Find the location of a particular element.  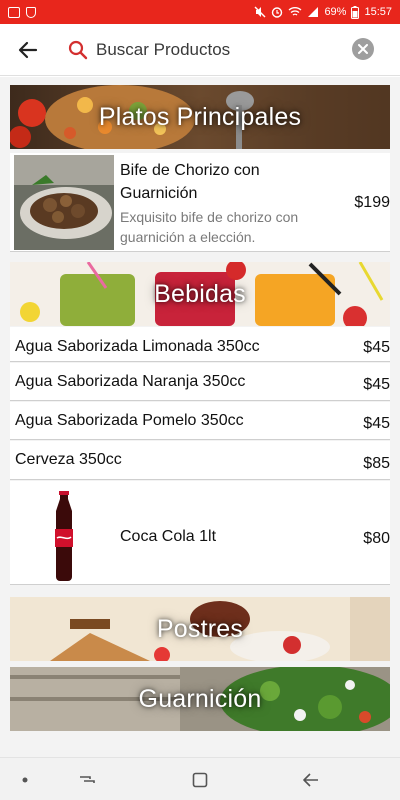

home-button is located at coordinates (200, 779).